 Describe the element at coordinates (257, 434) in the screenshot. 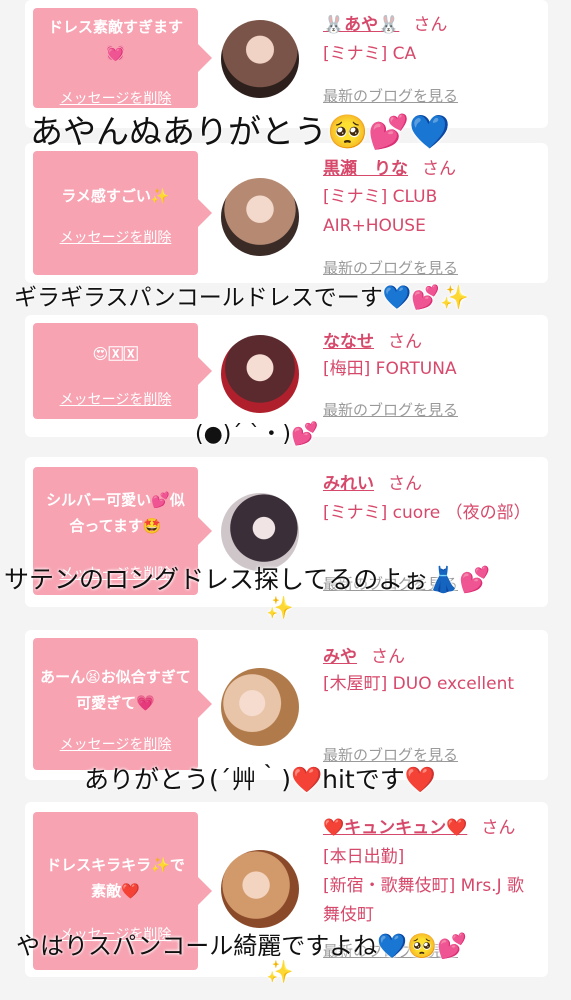

I see `overlay-caption: (●)´ ˋ・)💕` at that location.